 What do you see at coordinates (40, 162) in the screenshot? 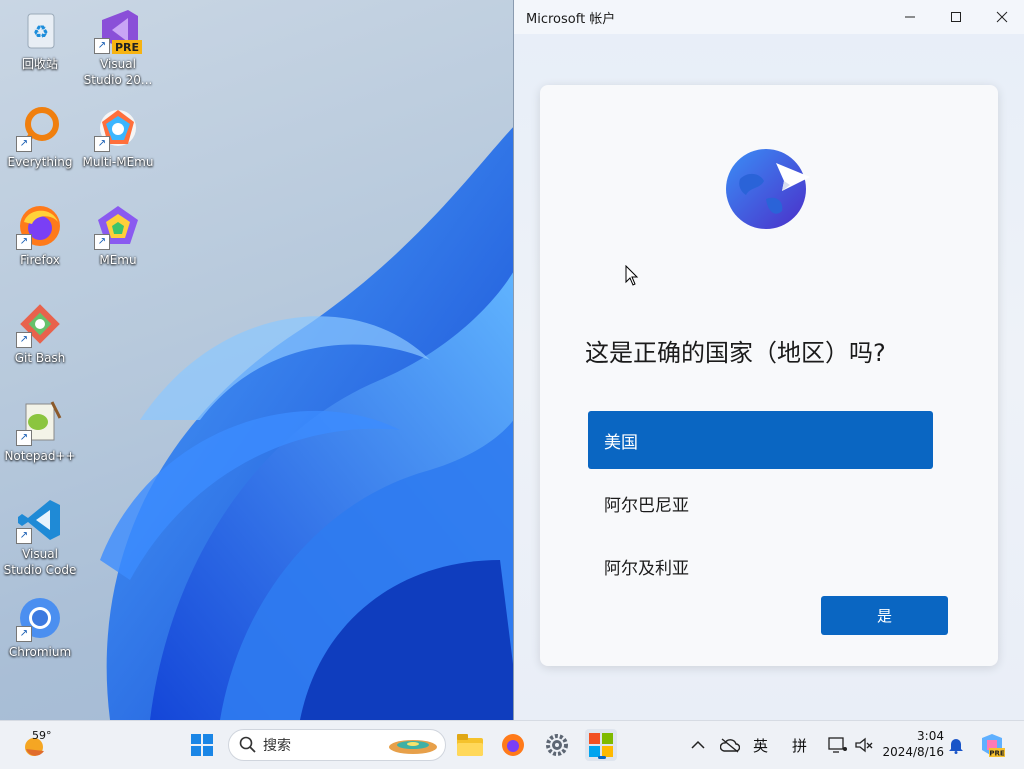
I see `desktop-icon-label: Everything` at bounding box center [40, 162].